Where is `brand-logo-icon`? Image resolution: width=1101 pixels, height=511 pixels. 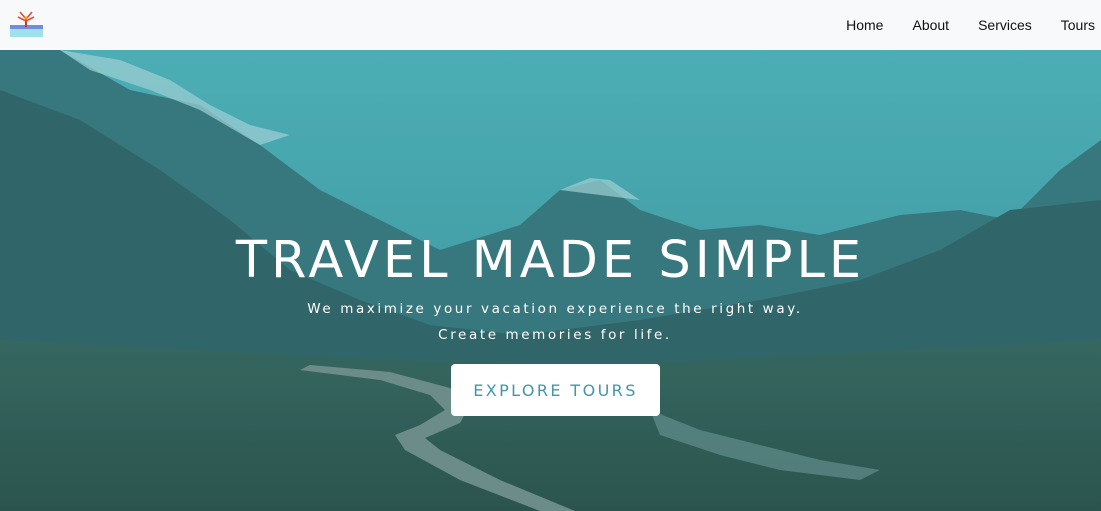
brand-logo-icon is located at coordinates (26, 23).